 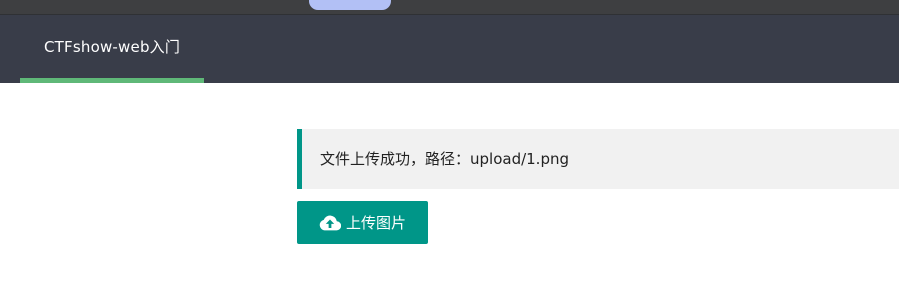 I want to click on browser-top-strip, so click(x=449, y=7).